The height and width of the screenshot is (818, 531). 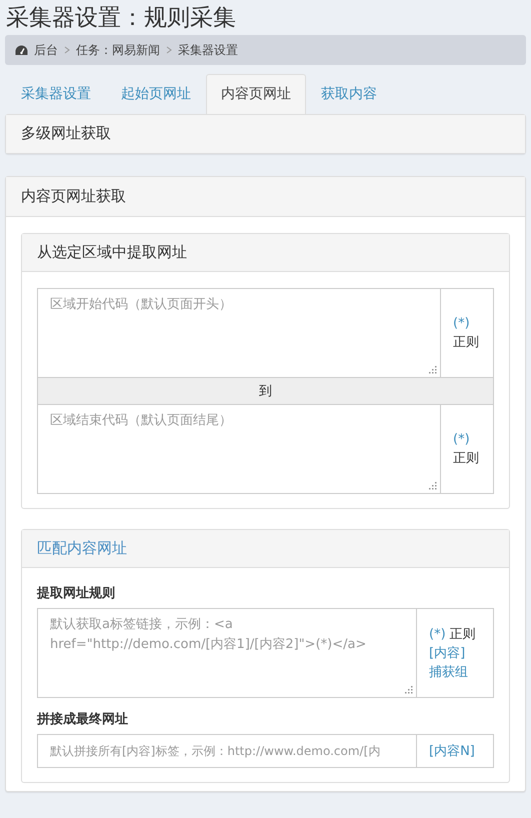 I want to click on dashboard-icon, so click(x=21, y=50).